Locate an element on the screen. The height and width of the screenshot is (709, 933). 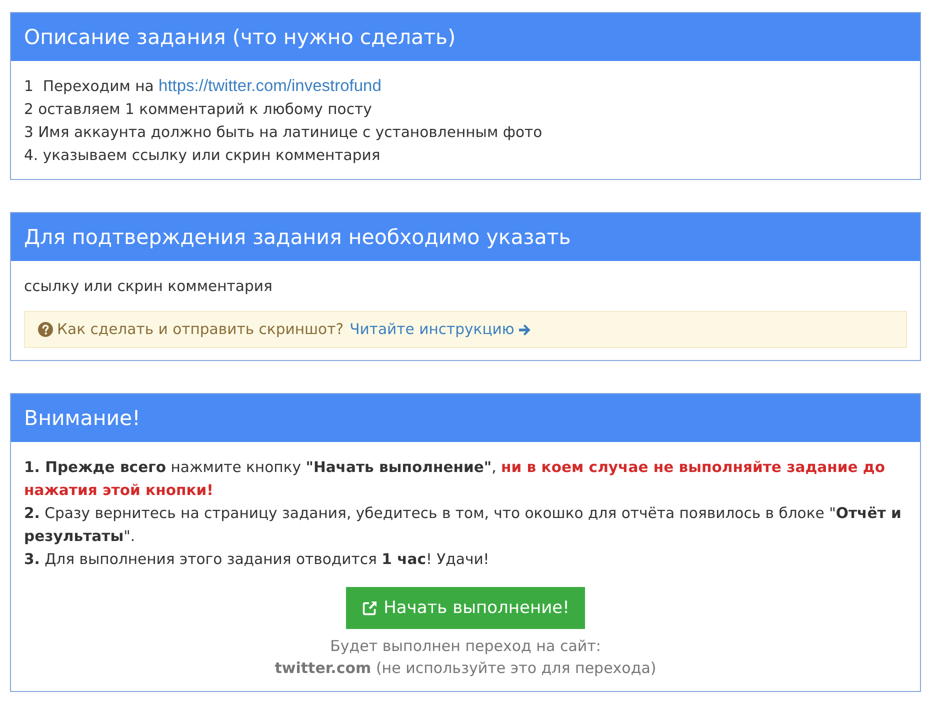
start-button: Начать выполнение! is located at coordinates (466, 608).